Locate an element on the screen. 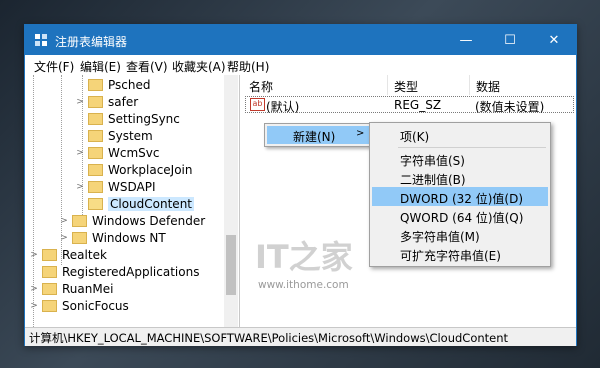  tree-item-psched: Psched is located at coordinates (112, 84).